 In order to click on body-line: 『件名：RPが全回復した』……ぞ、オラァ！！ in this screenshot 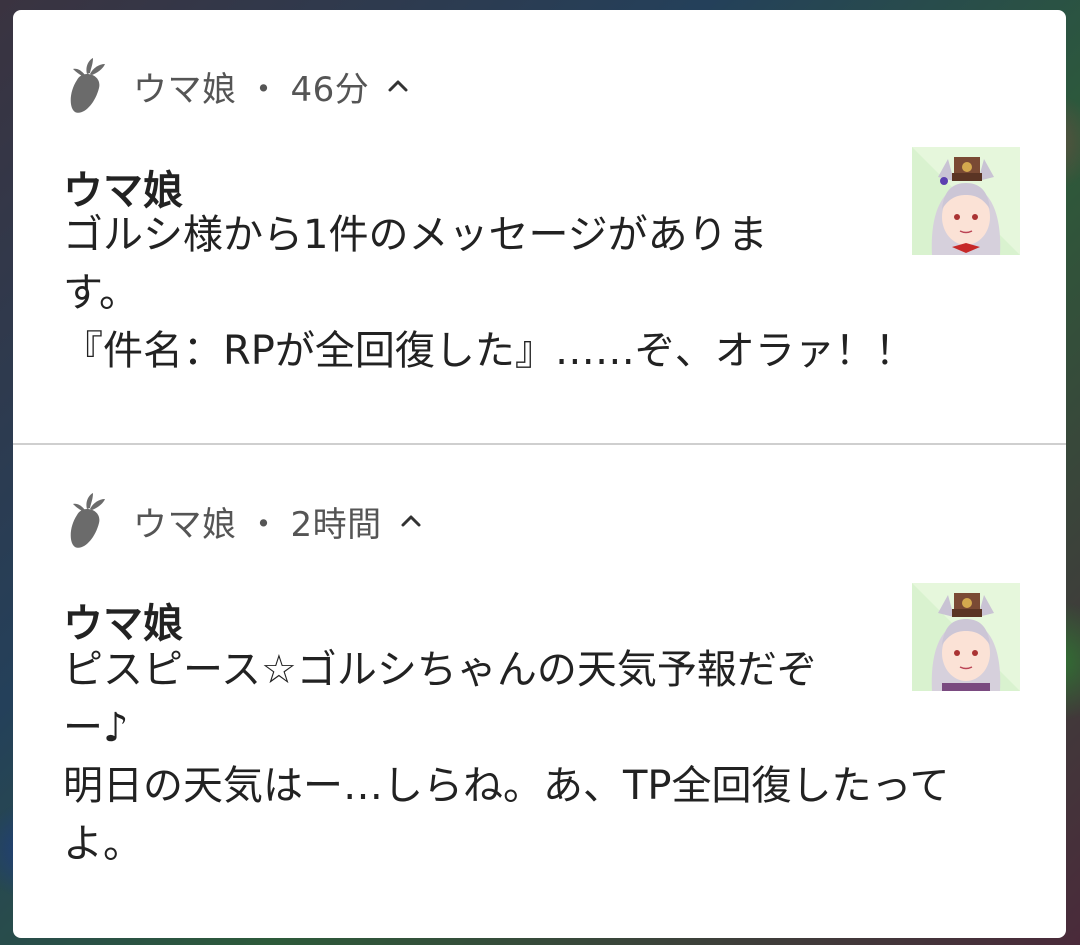, I will do `click(489, 351)`.